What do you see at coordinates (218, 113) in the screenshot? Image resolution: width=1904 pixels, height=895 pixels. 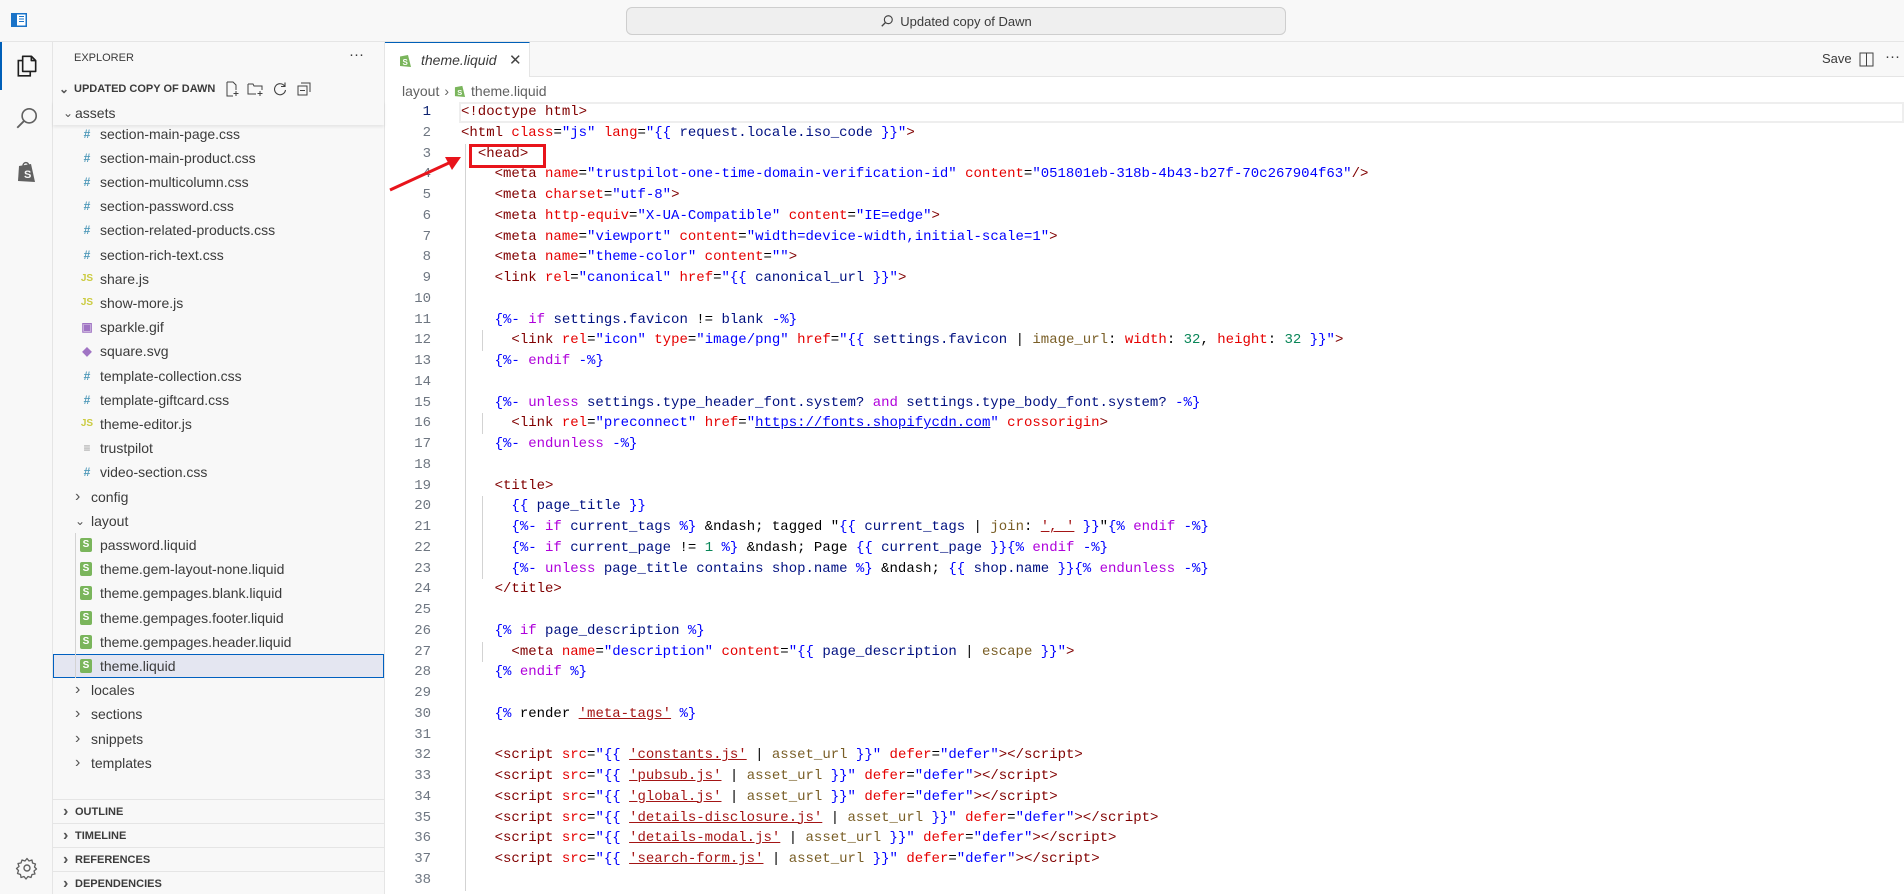 I see `folder-assets: ⌄ assets` at bounding box center [218, 113].